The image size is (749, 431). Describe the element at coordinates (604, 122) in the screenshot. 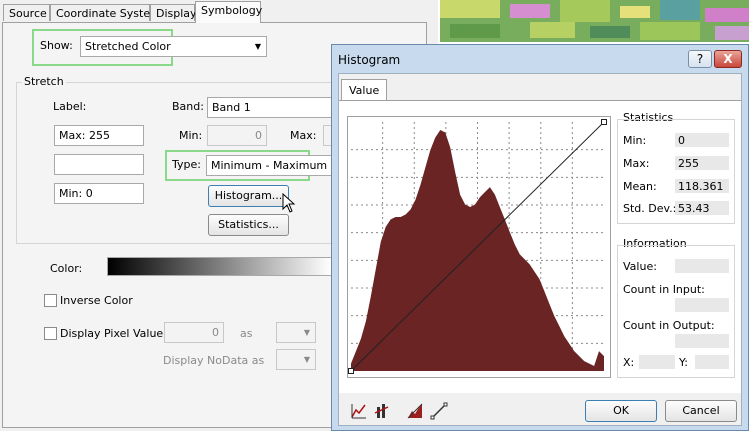

I see `stretch-max-handle` at that location.